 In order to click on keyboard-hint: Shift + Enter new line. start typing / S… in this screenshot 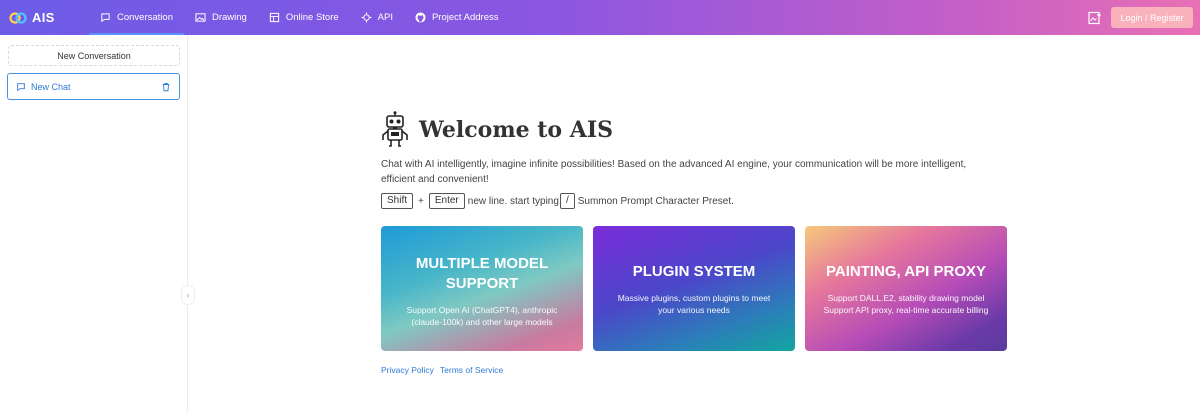, I will do `click(694, 201)`.